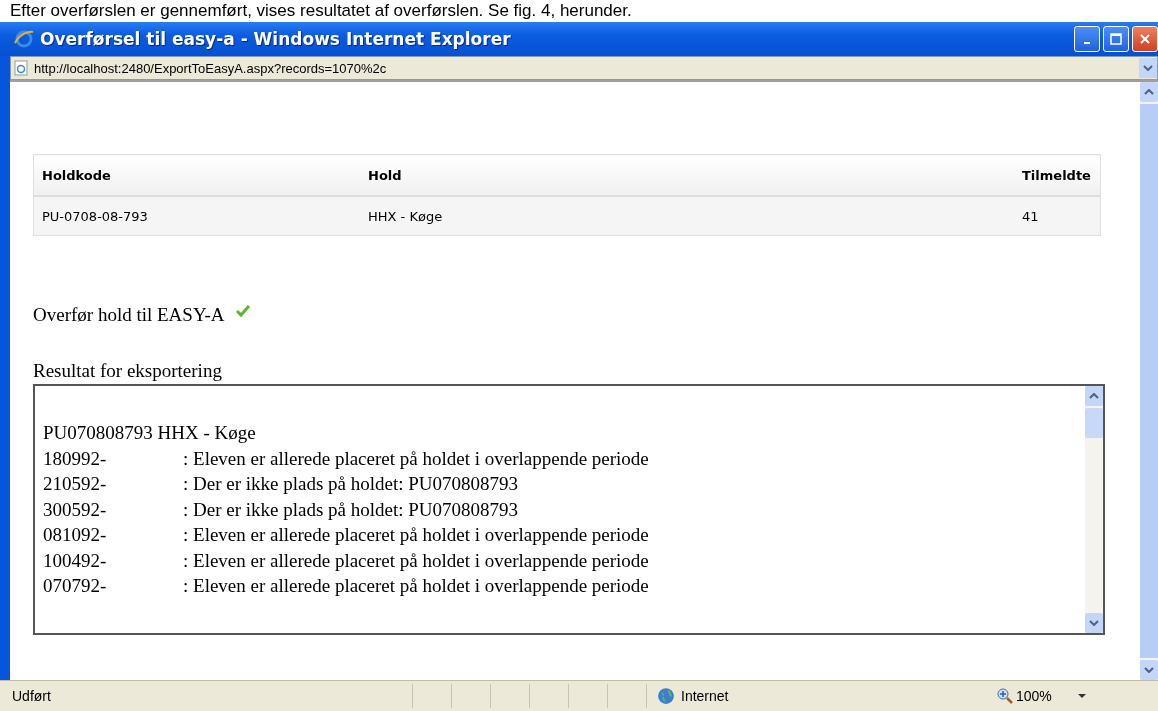  I want to click on scroll-thumb, so click(1094, 423).